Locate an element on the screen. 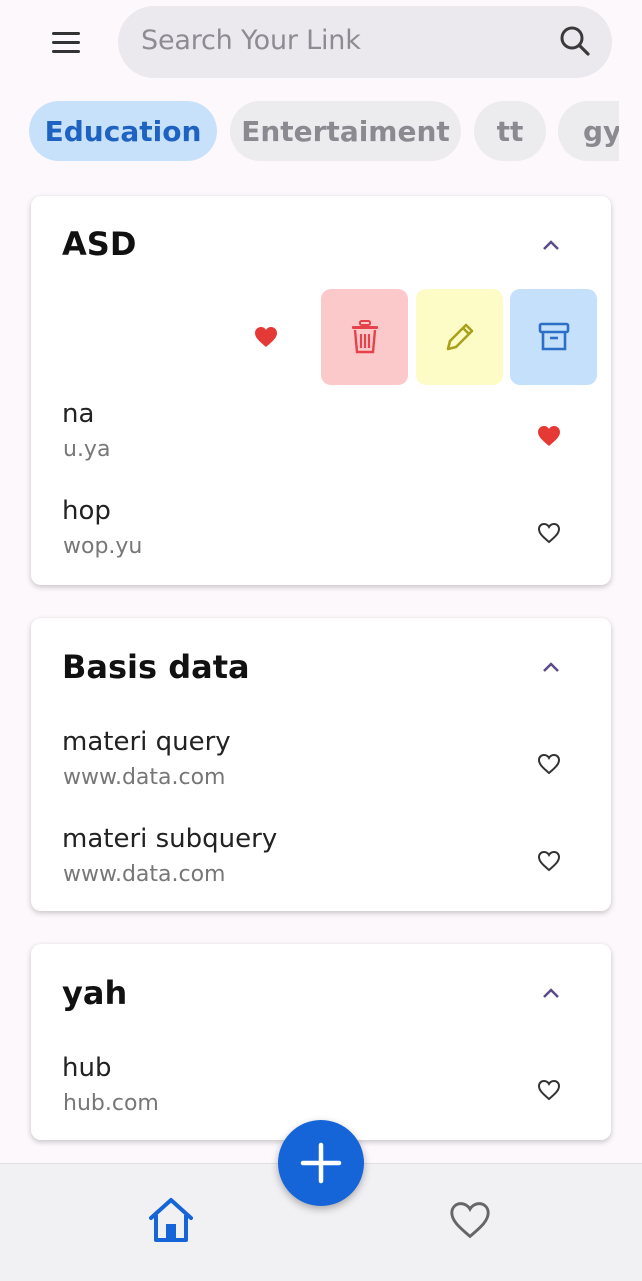 This screenshot has width=642, height=1281. link-title: na is located at coordinates (78, 414).